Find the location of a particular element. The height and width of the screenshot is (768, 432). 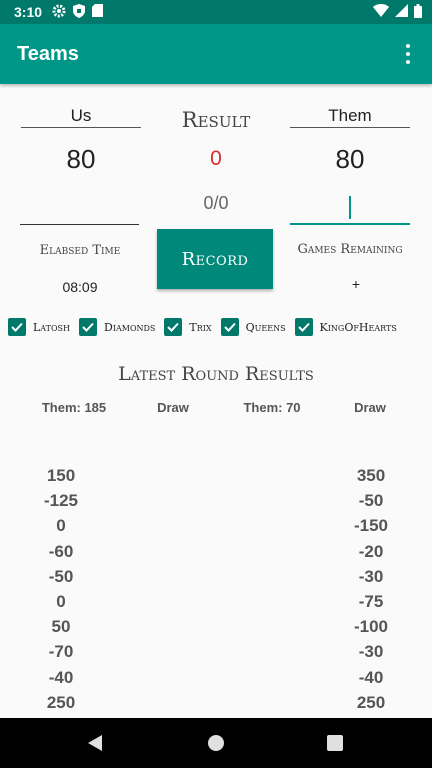

us-round-values: 150 -125 0 -60 -50 0 50 -70 -40 250 is located at coordinates (61, 589).